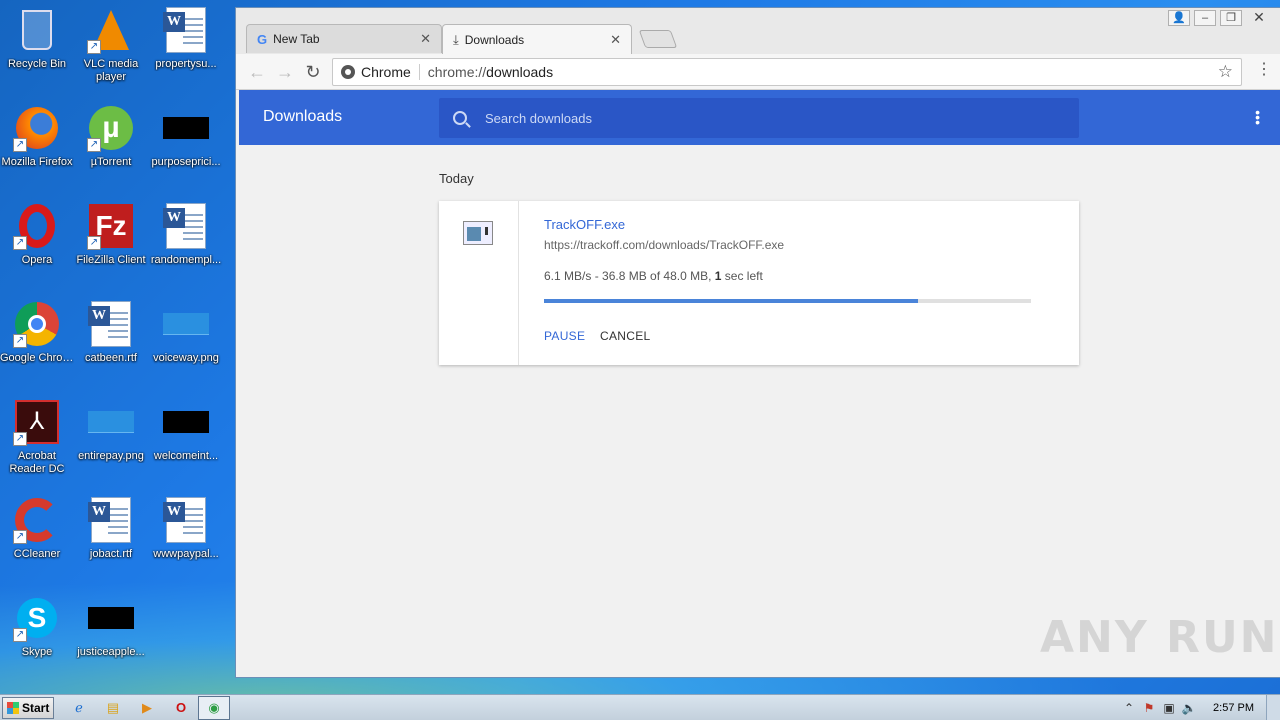 Image resolution: width=1280 pixels, height=720 pixels. I want to click on bookmark-star-icon: ☆, so click(1225, 72).